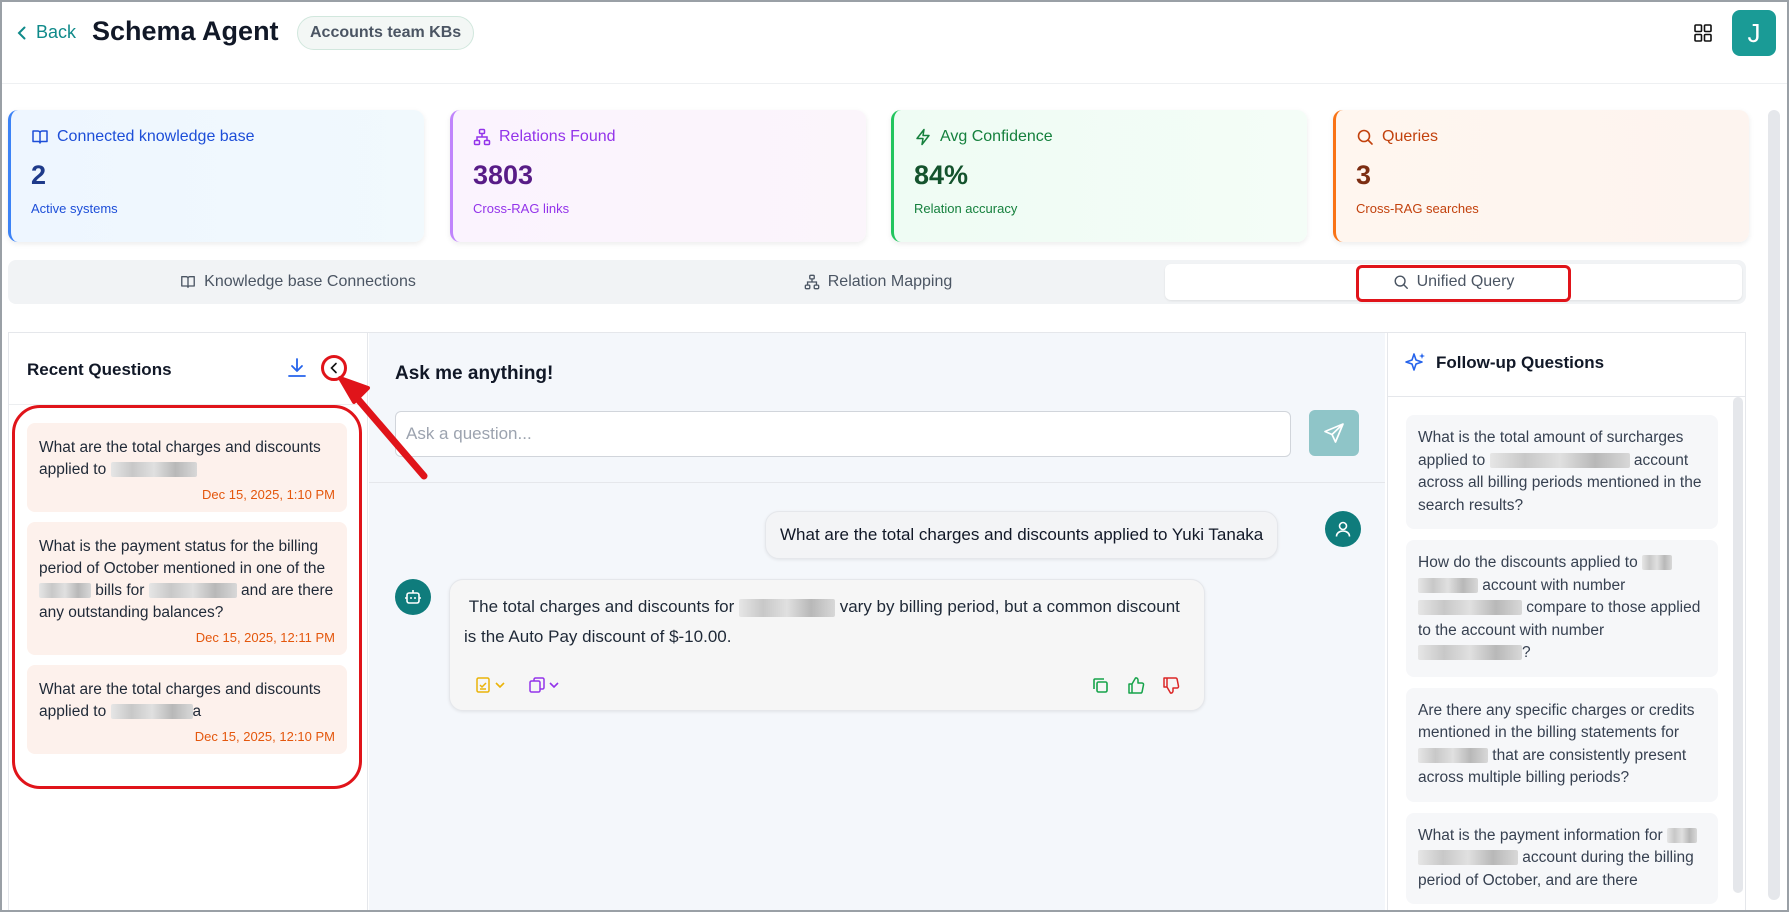  Describe the element at coordinates (1526, 652) in the screenshot. I see `follow-up-text-part: ?` at that location.